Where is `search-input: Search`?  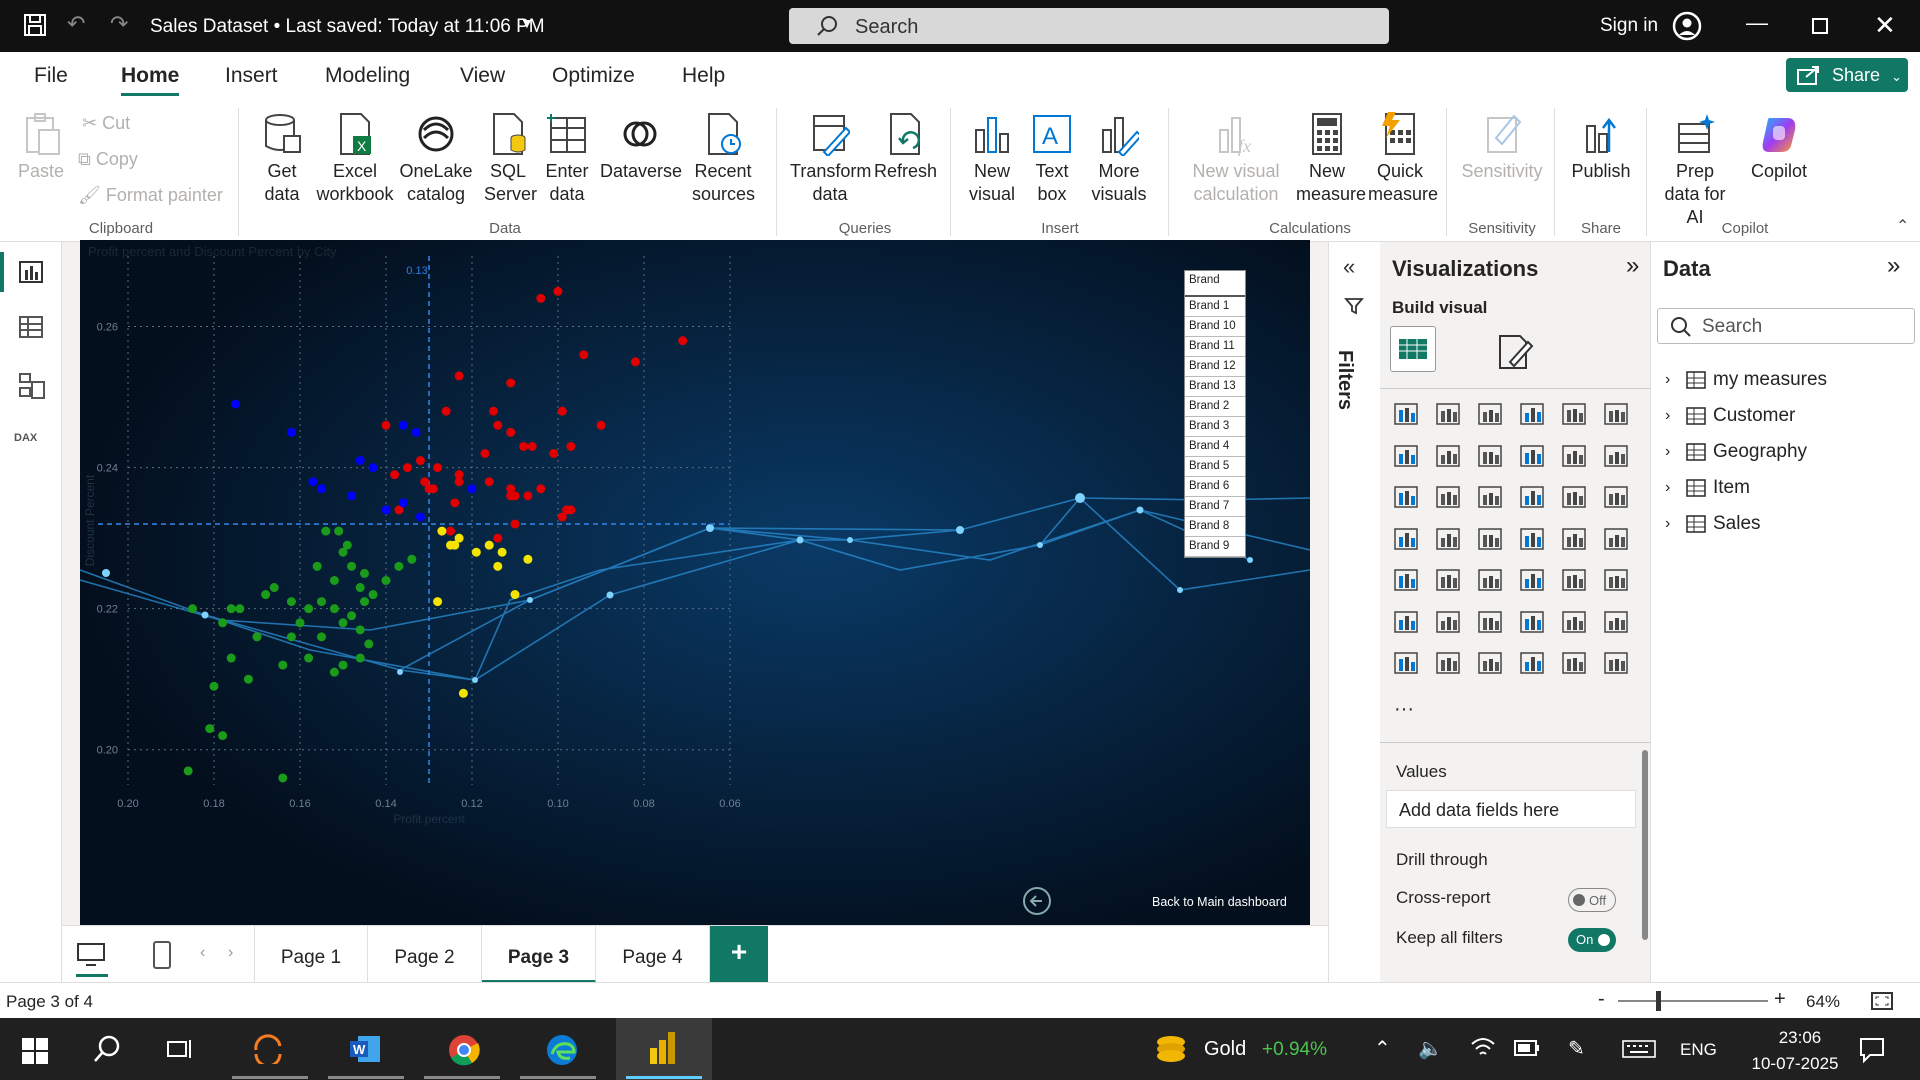
search-input: Search is located at coordinates (1089, 26).